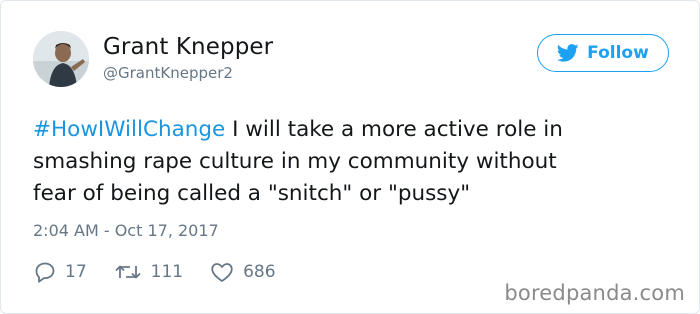  Describe the element at coordinates (128, 272) in the screenshot. I see `retweet-icon` at that location.